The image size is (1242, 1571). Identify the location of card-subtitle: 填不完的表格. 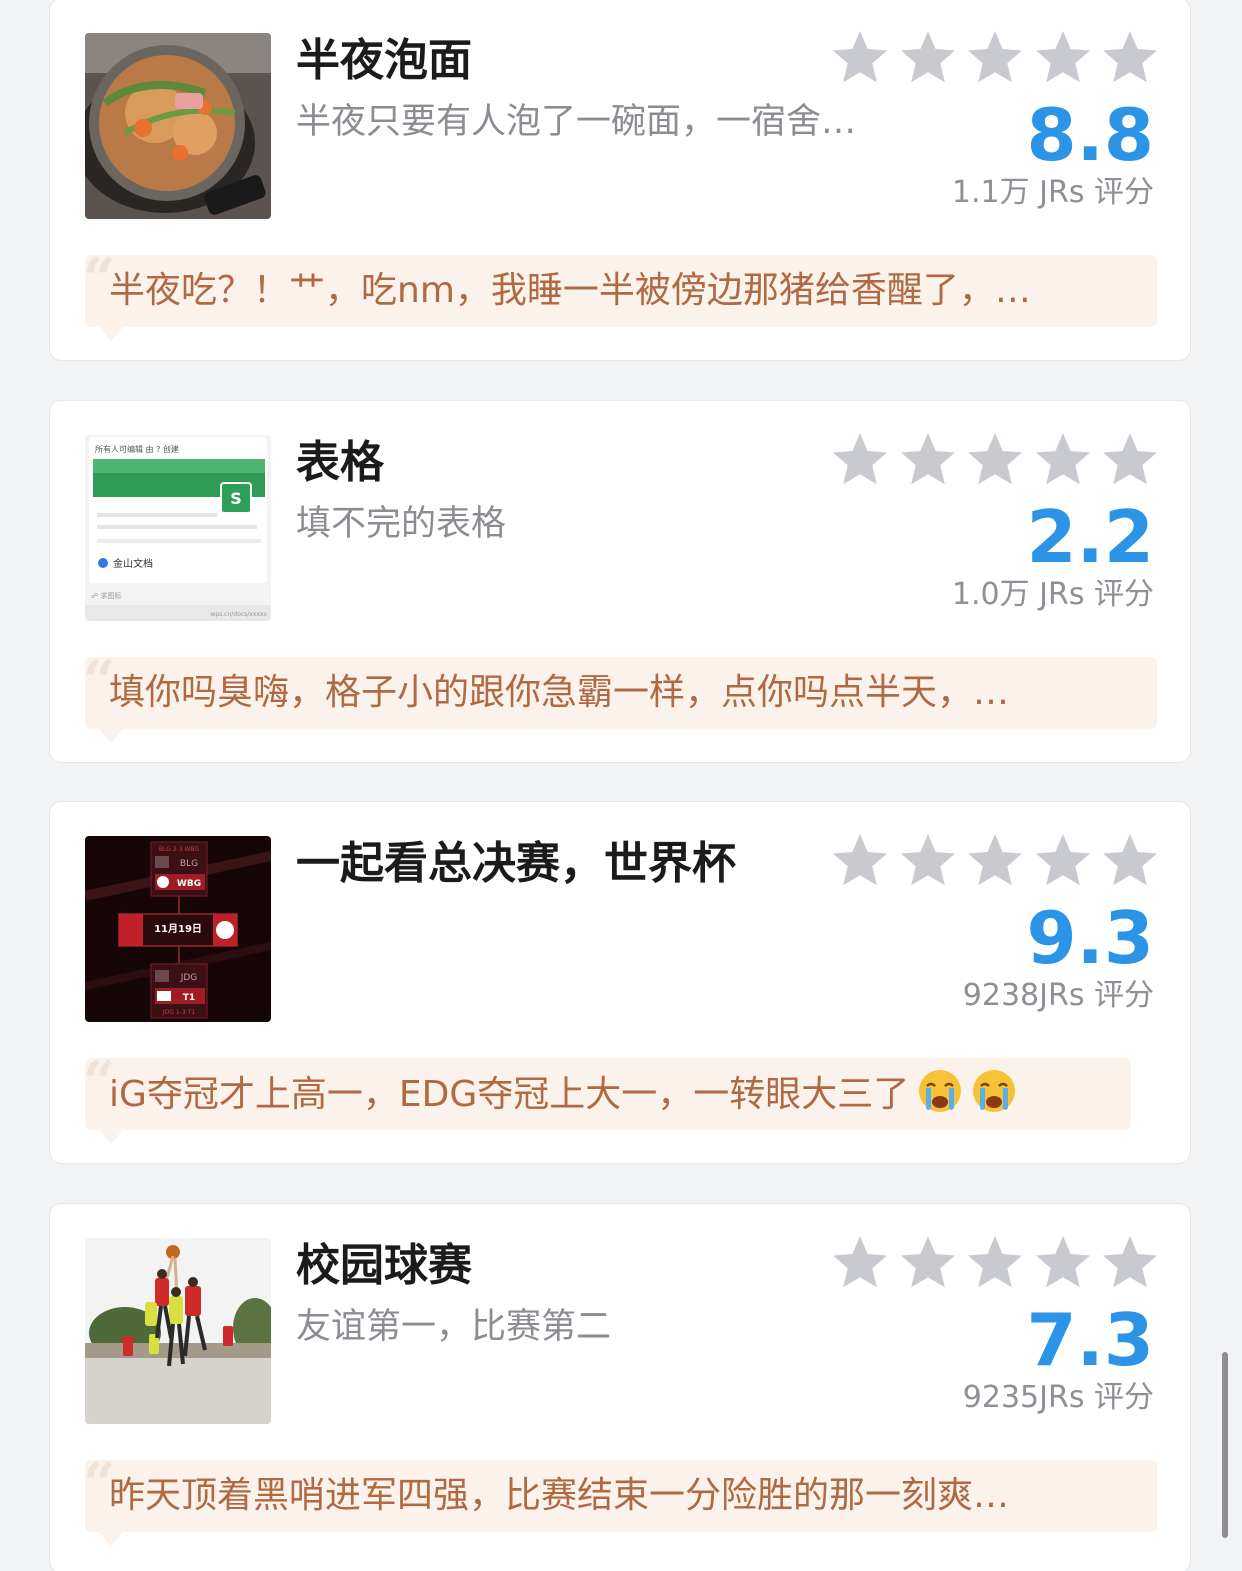
(401, 524).